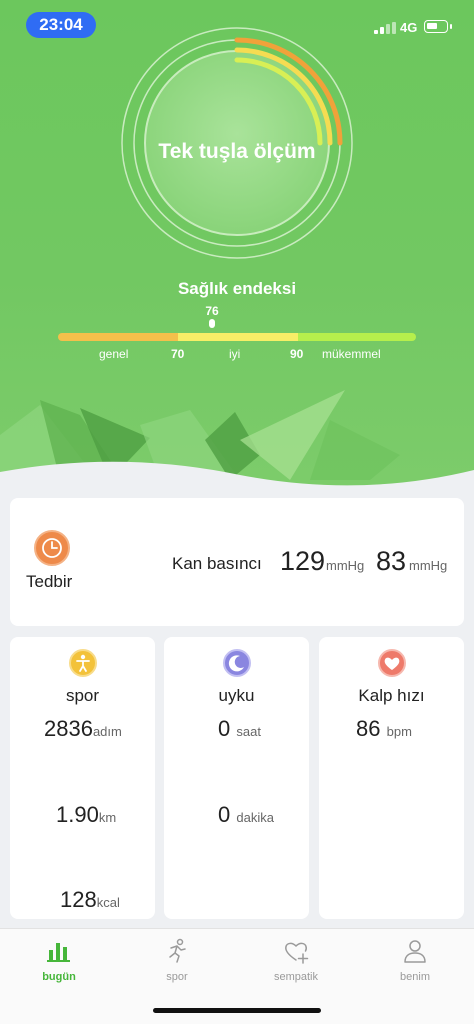 The width and height of the screenshot is (474, 1024). What do you see at coordinates (177, 950) in the screenshot?
I see `running-icon` at bounding box center [177, 950].